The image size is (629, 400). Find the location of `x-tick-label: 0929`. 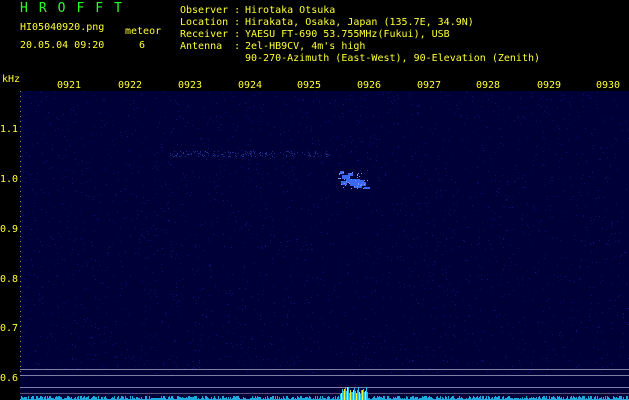

x-tick-label: 0929 is located at coordinates (549, 85).